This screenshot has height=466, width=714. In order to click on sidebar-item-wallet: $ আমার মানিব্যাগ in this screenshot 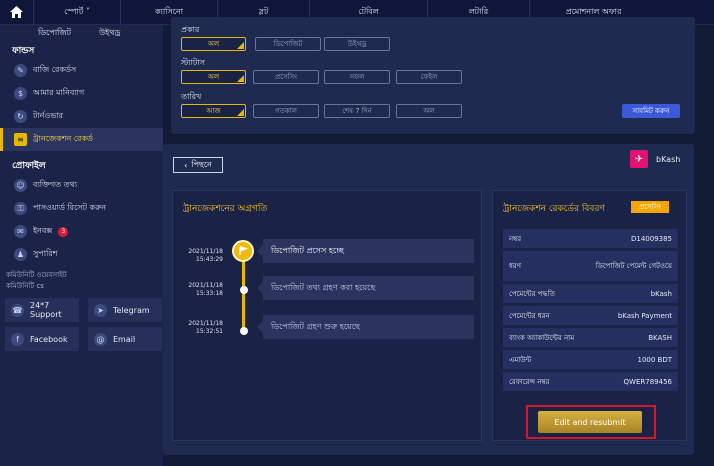, I will do `click(81, 93)`.